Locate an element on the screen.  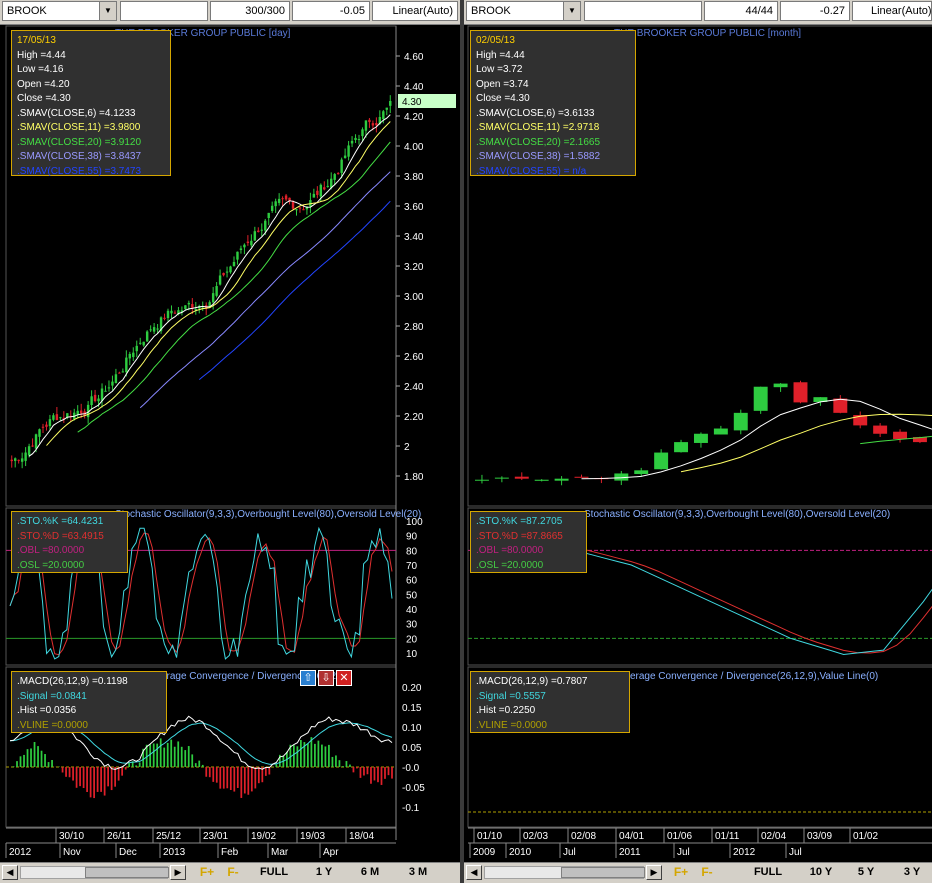
info-date: 17/05/13 is located at coordinates (36, 40).